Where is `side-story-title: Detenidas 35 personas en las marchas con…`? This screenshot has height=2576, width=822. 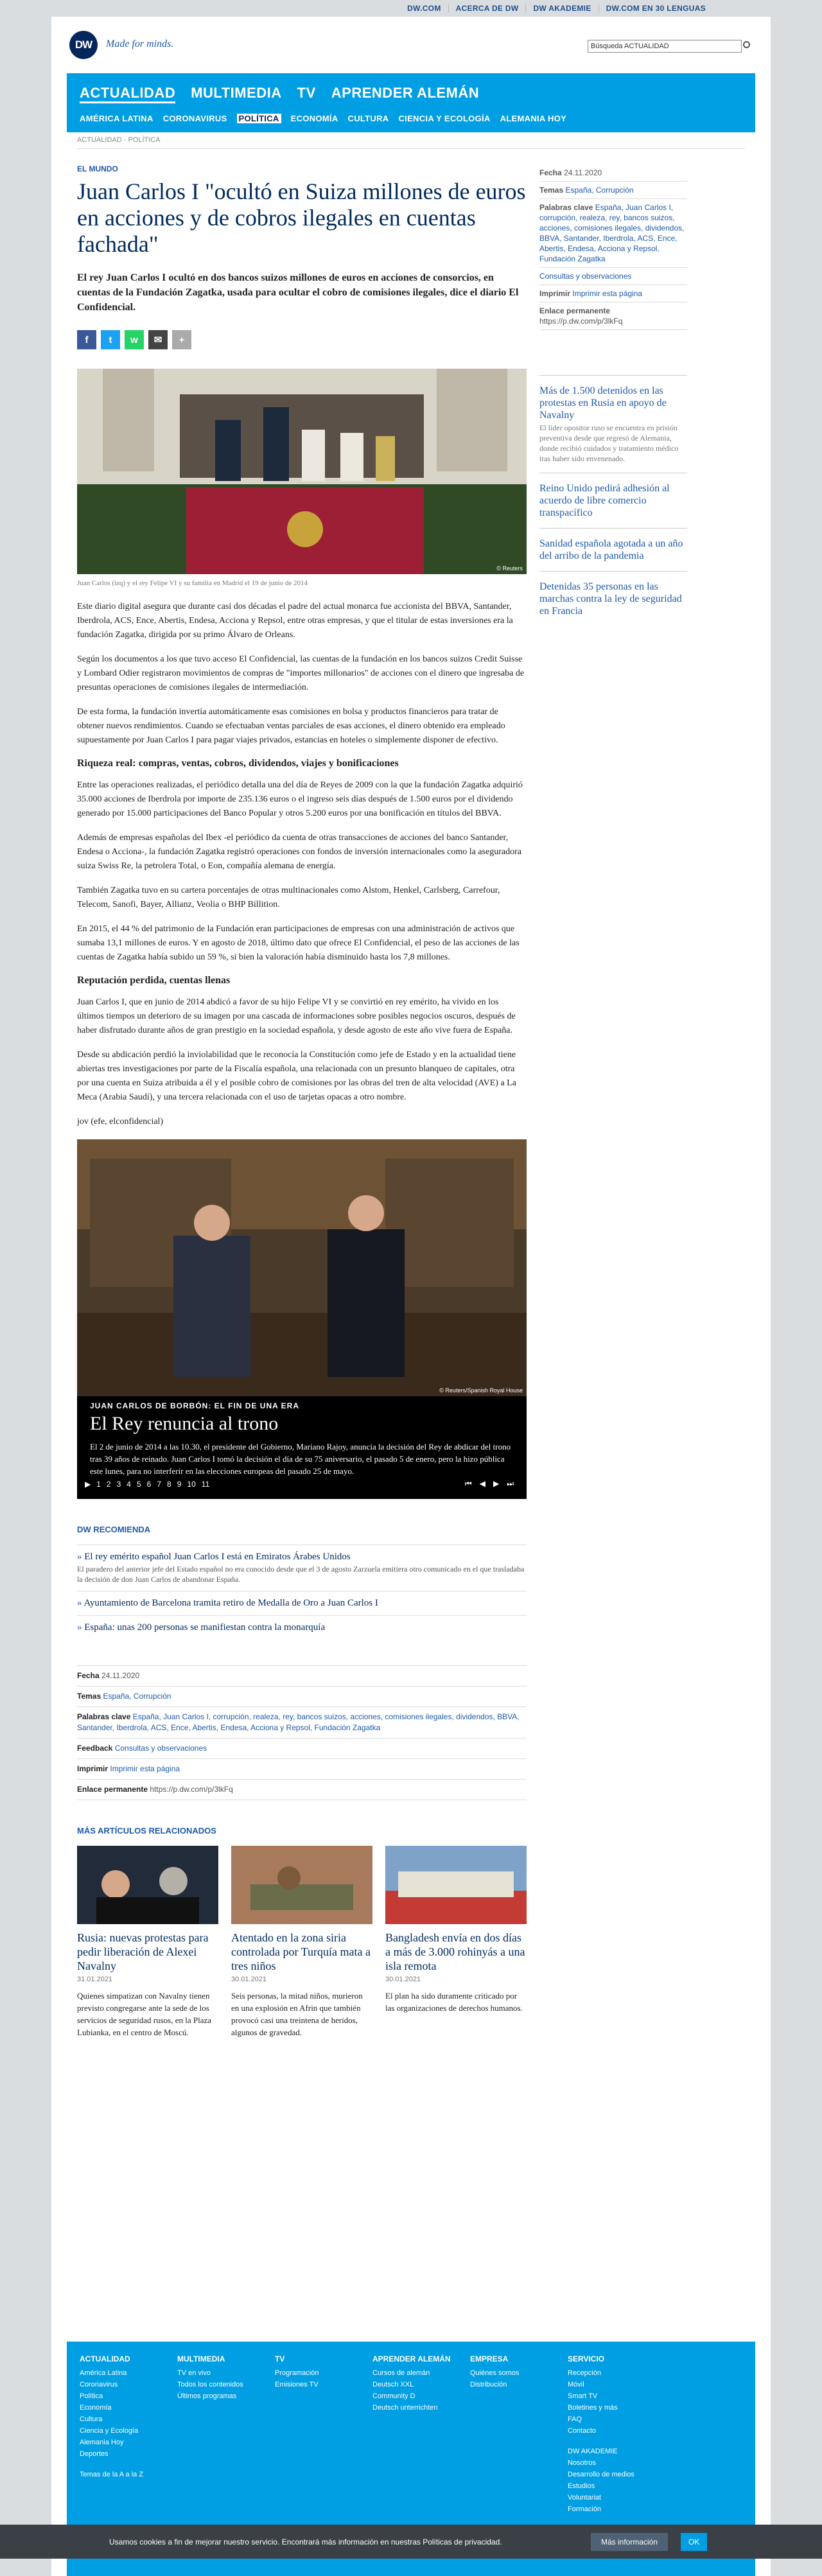 side-story-title: Detenidas 35 personas en las marchas con… is located at coordinates (613, 599).